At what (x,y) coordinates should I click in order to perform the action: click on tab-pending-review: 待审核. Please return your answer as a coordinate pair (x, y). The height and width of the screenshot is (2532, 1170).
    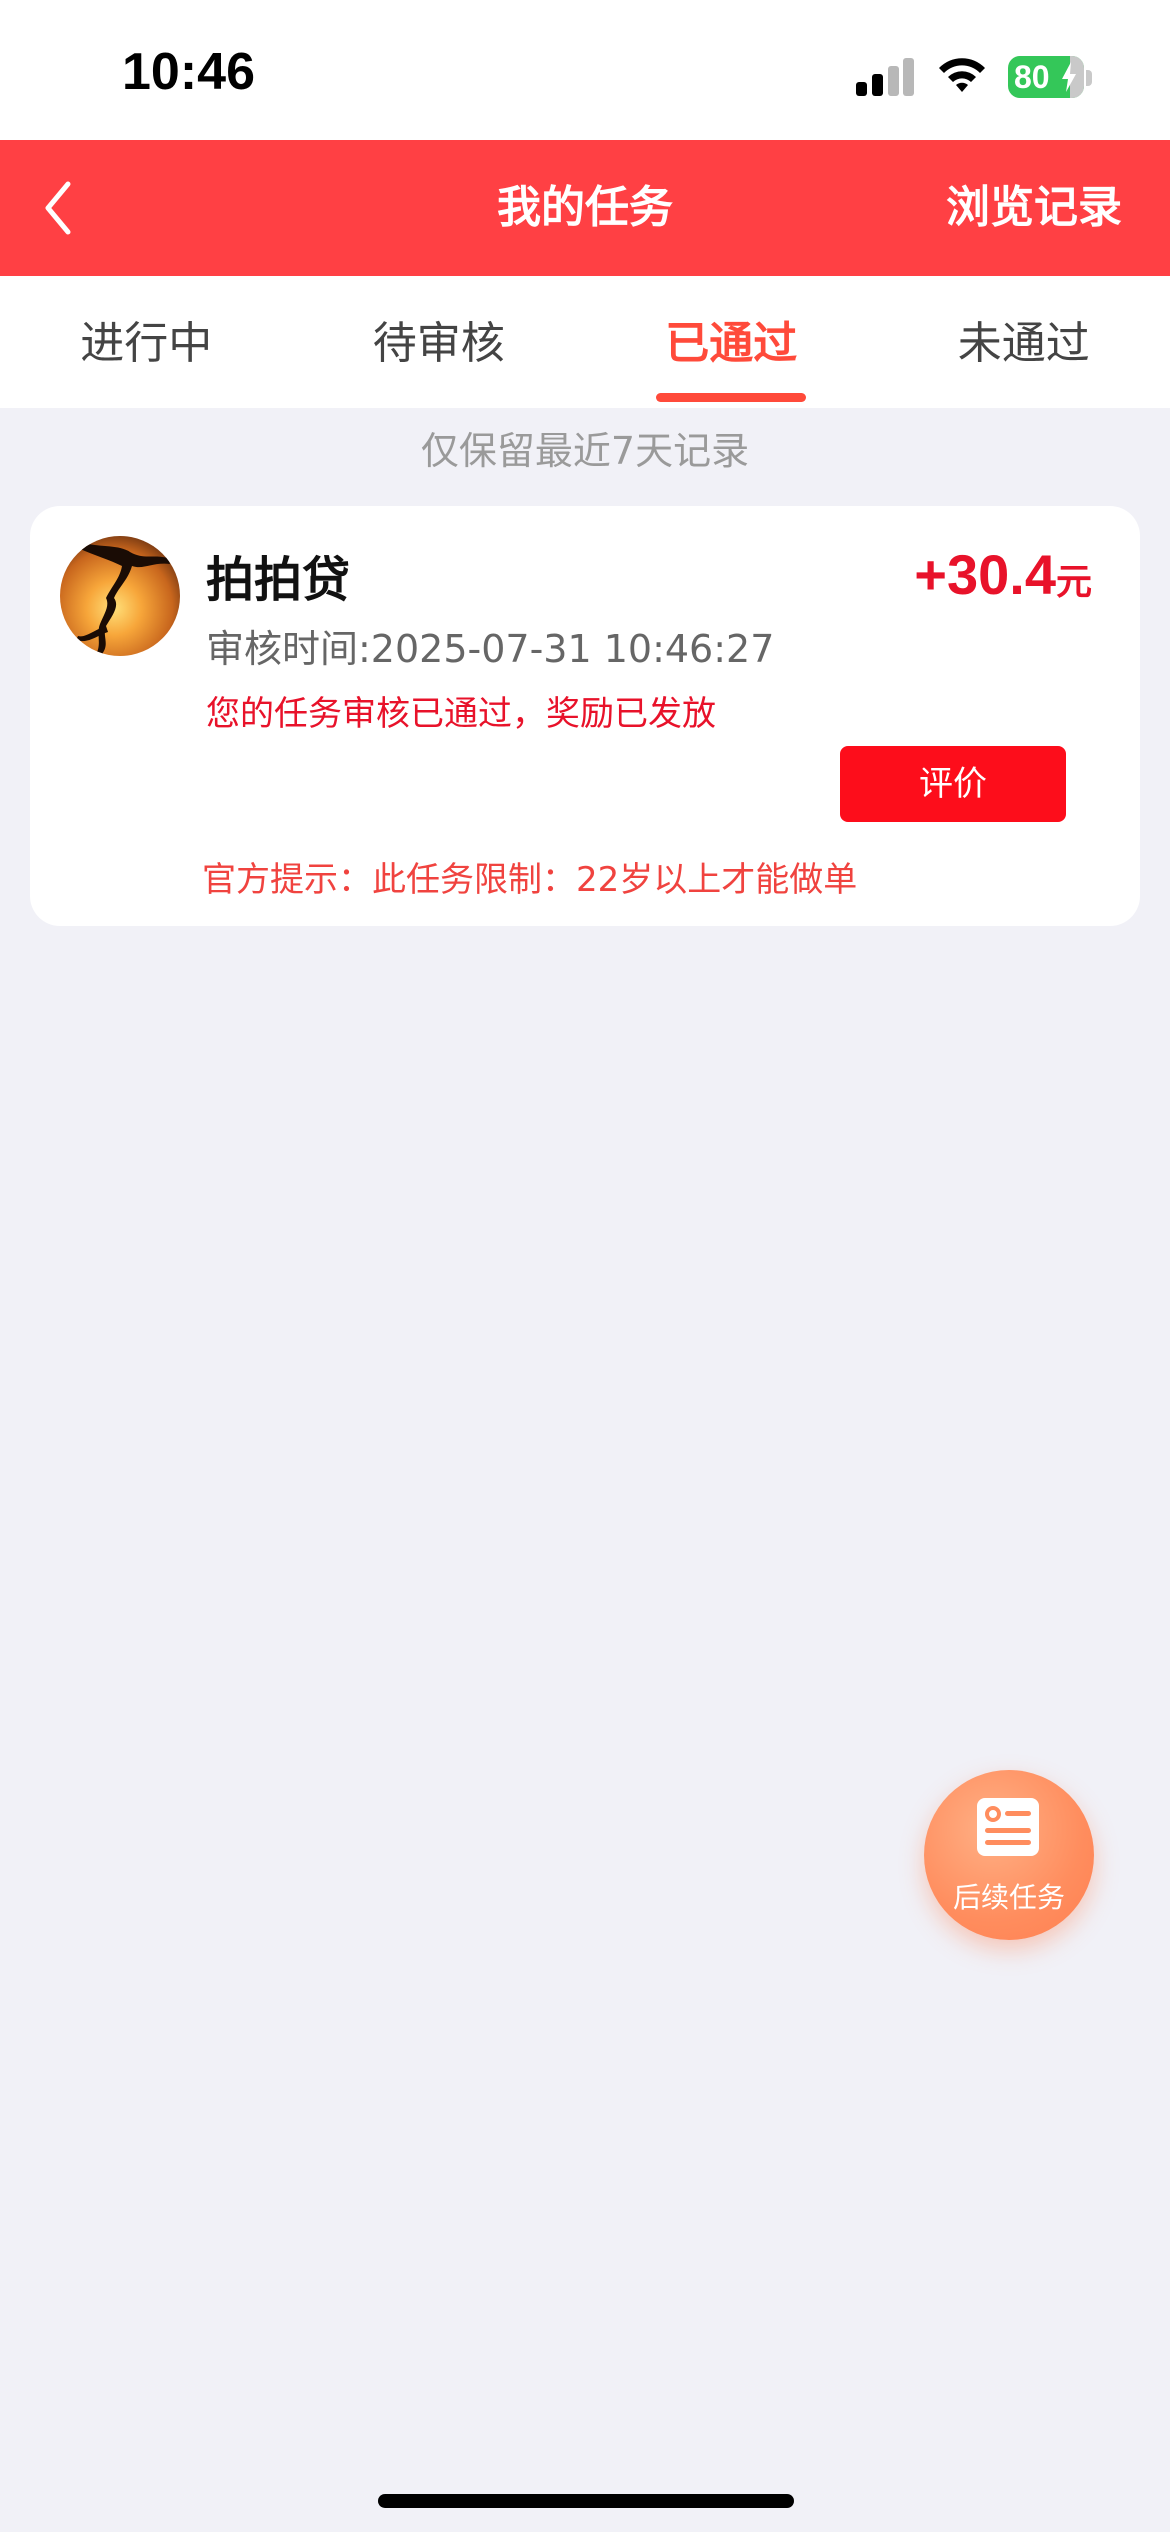
    Looking at the image, I should click on (439, 342).